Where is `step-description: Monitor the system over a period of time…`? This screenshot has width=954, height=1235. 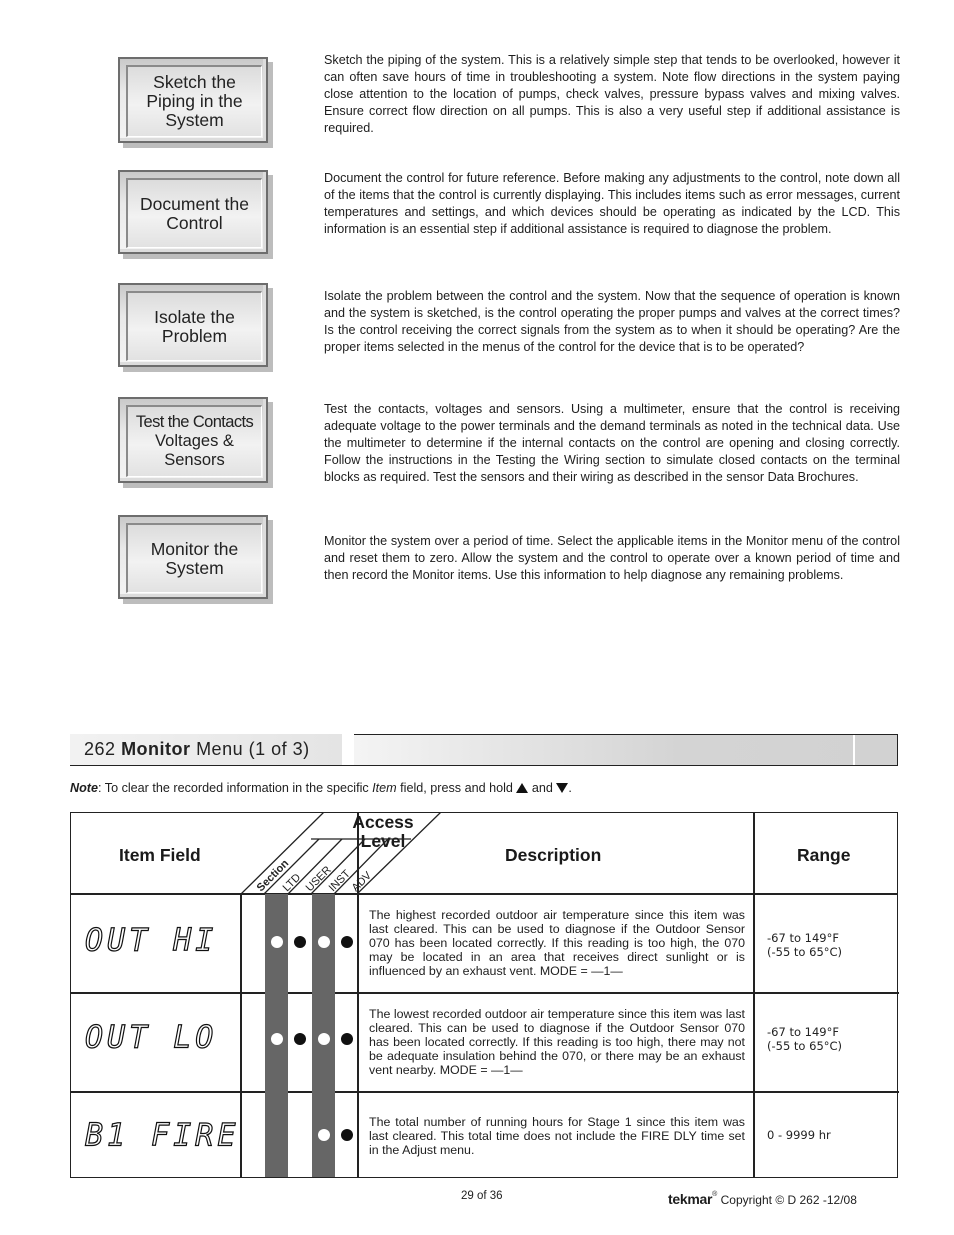
step-description: Monitor the system over a period of time… is located at coordinates (612, 558).